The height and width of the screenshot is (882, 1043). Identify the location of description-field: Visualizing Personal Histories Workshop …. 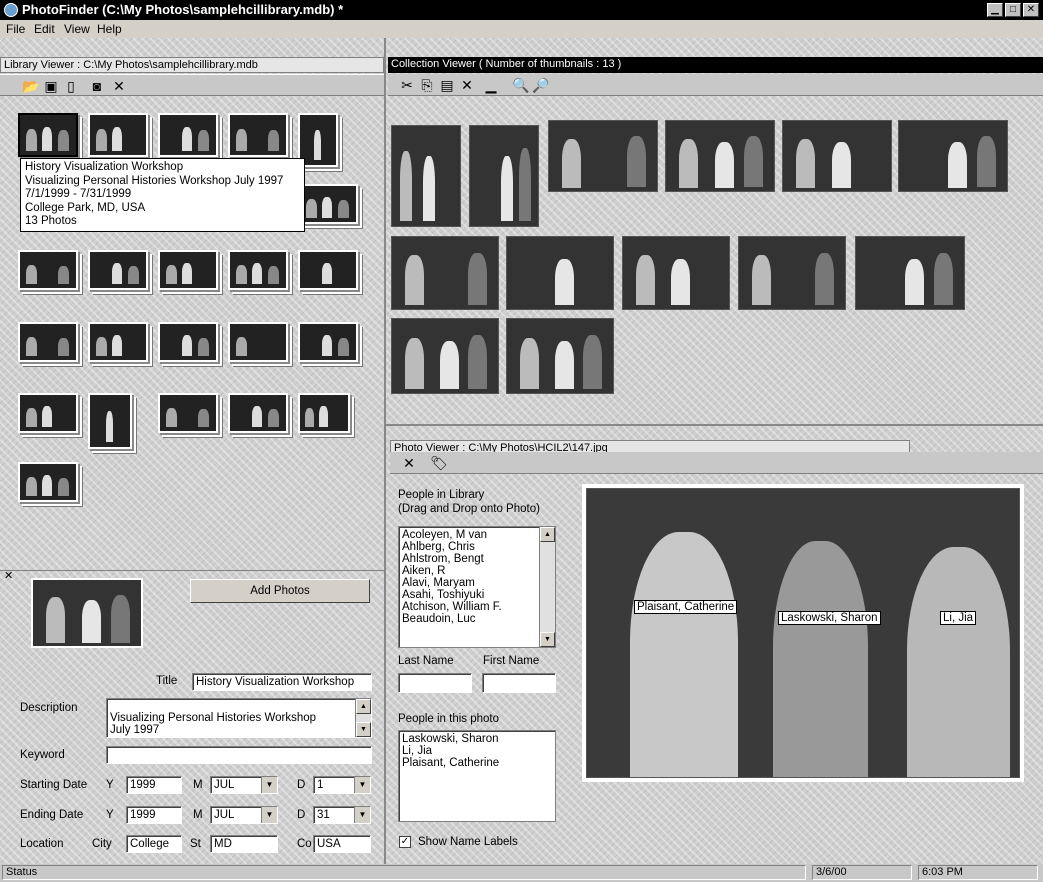
(239, 718).